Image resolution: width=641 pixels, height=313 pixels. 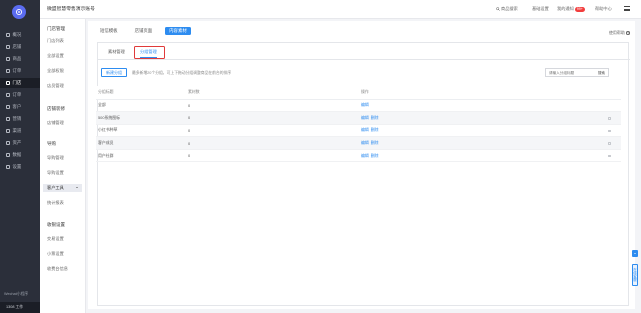 I want to click on asset-icon, so click(x=8, y=143).